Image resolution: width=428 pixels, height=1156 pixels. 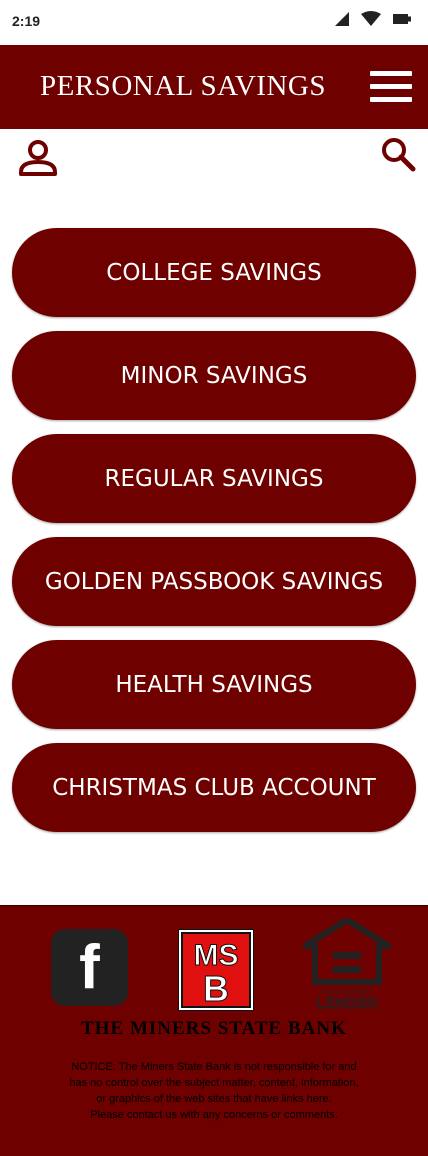 What do you see at coordinates (214, 684) in the screenshot?
I see `health-savings-button: HEALTH SAVINGS` at bounding box center [214, 684].